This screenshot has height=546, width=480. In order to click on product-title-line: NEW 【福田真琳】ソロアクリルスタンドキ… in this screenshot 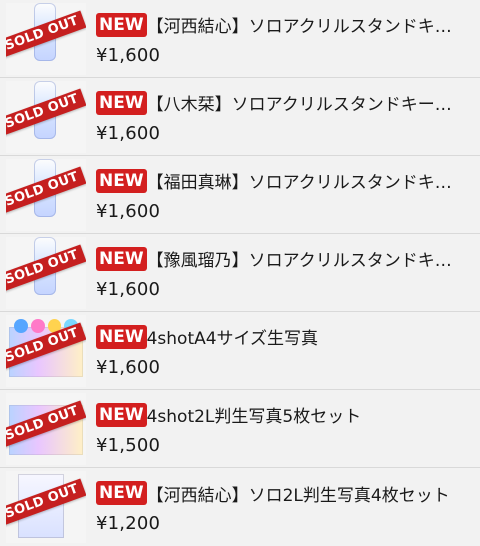, I will do `click(281, 181)`.